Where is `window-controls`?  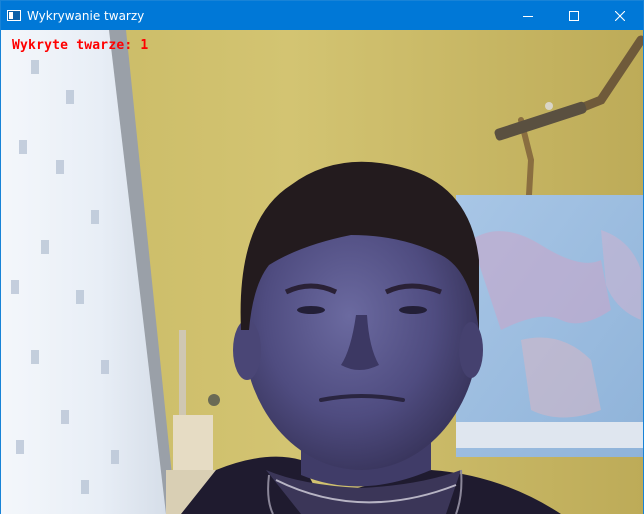 window-controls is located at coordinates (574, 15).